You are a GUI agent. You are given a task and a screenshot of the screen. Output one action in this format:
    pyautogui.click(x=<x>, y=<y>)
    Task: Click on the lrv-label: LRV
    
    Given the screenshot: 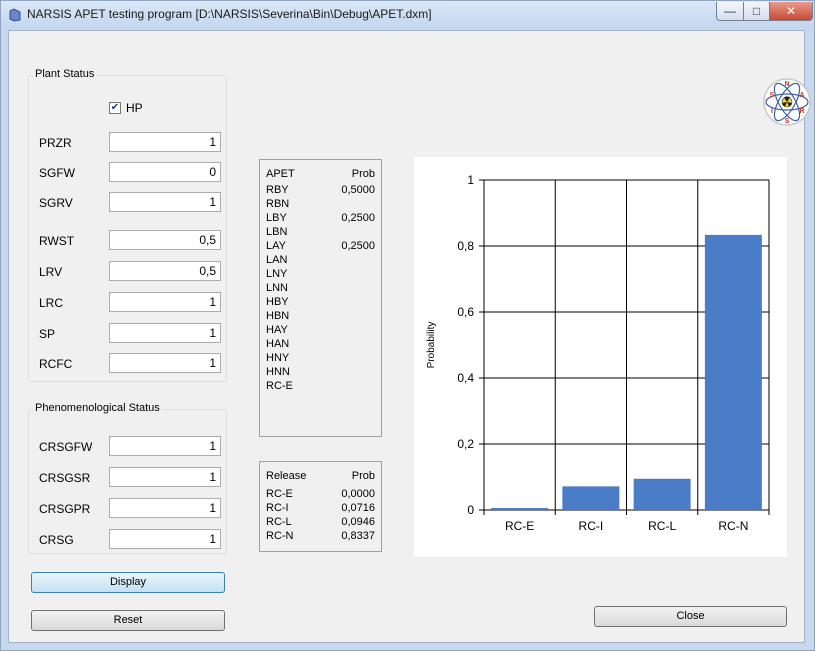 What is the action you would take?
    pyautogui.click(x=51, y=272)
    